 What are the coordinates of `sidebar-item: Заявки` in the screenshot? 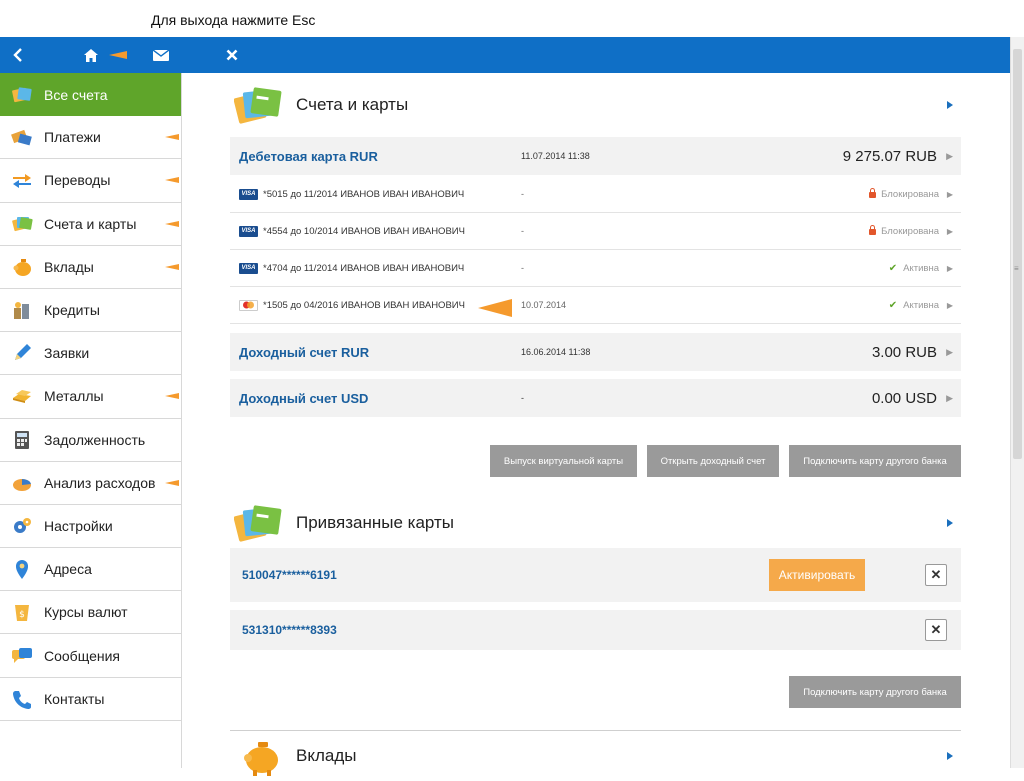 It's located at (90, 354).